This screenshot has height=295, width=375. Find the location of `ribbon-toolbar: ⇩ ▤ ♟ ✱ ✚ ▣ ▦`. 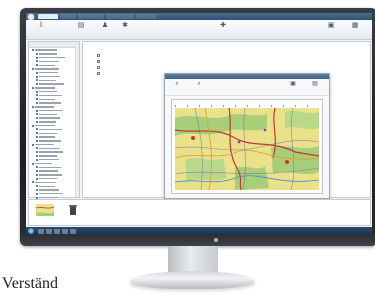

ribbon-toolbar: ⇩ ▤ ♟ ✱ ✚ ▣ ▦ is located at coordinates (199, 30).